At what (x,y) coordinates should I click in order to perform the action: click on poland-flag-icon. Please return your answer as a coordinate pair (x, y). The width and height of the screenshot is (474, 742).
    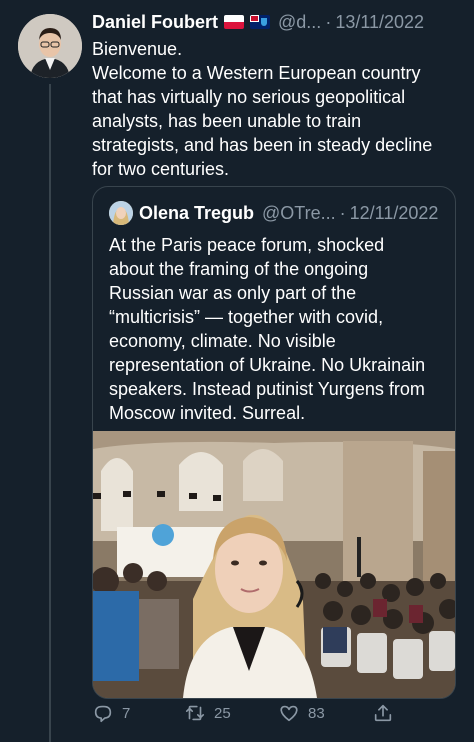
    Looking at the image, I should click on (234, 22).